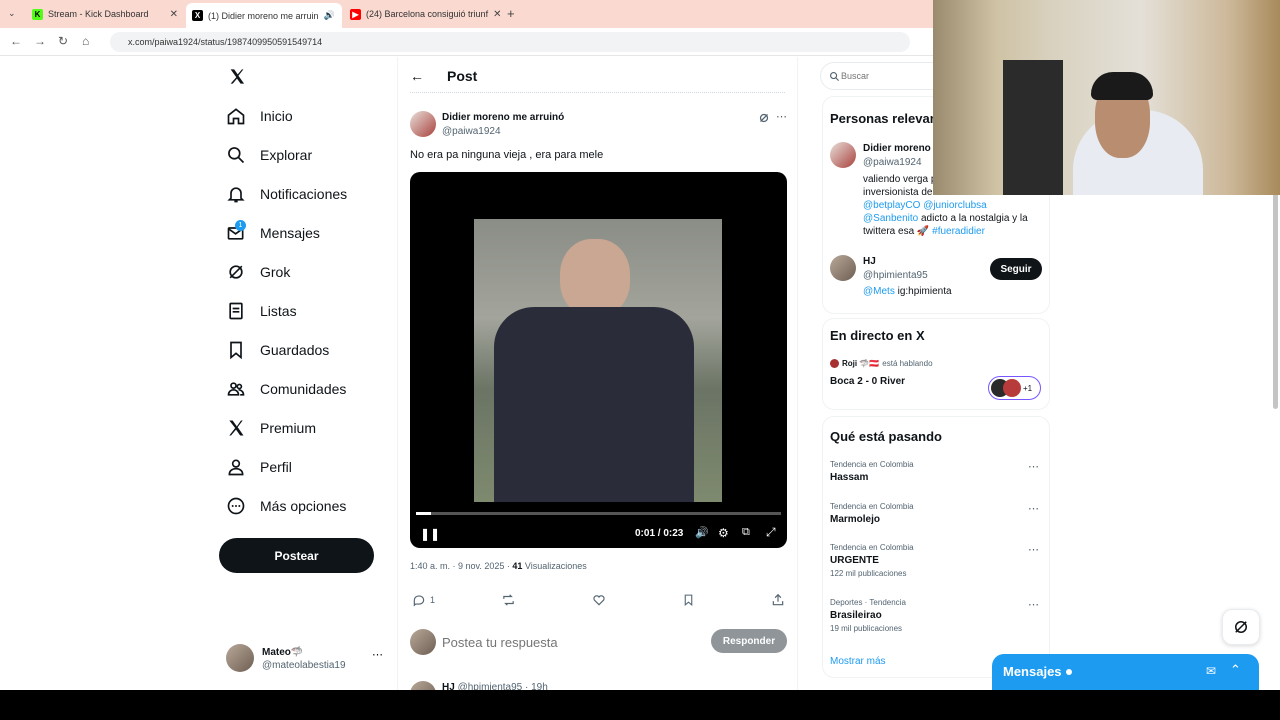 This screenshot has width=1280, height=720. I want to click on nav-item-mensajes: 1 Mensajes, so click(273, 233).